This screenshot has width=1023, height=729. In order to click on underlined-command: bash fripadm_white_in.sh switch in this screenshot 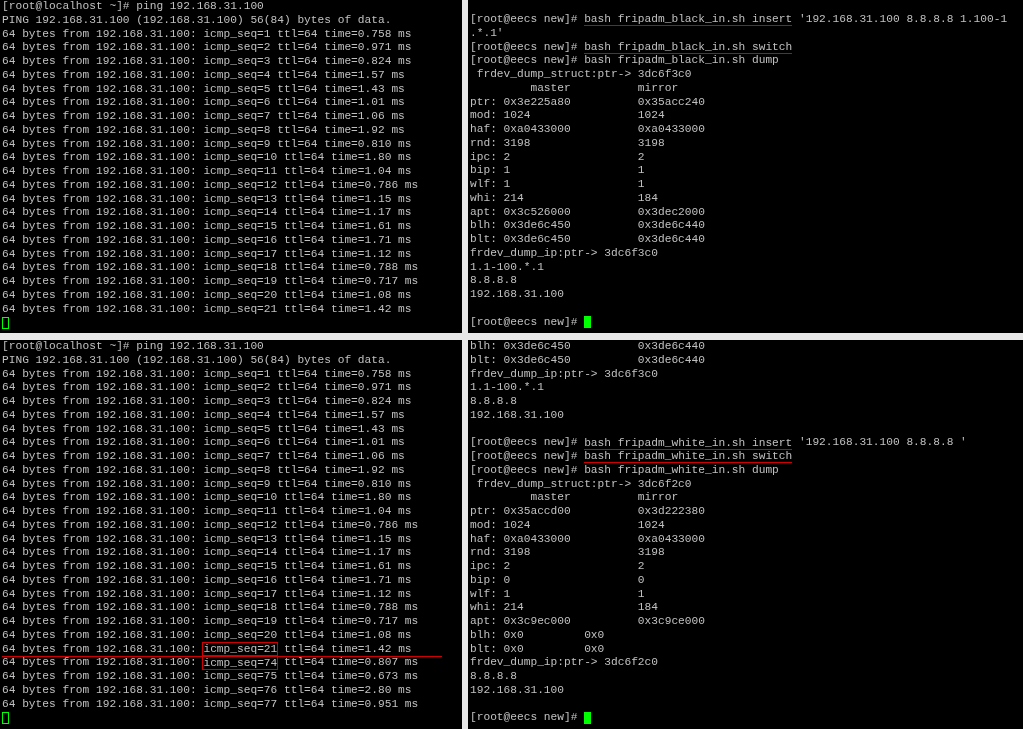, I will do `click(688, 457)`.